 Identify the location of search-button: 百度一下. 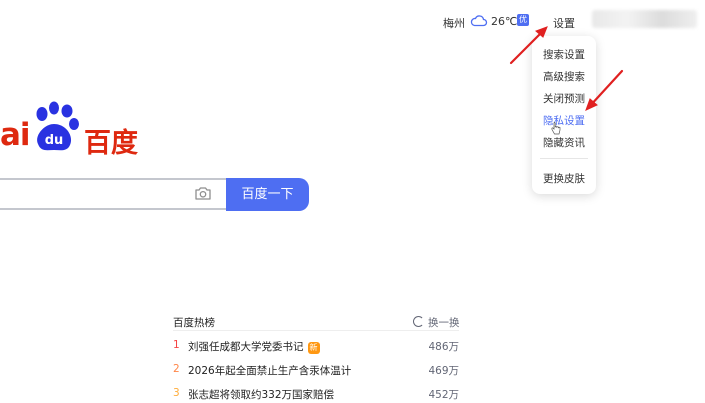
(267, 194).